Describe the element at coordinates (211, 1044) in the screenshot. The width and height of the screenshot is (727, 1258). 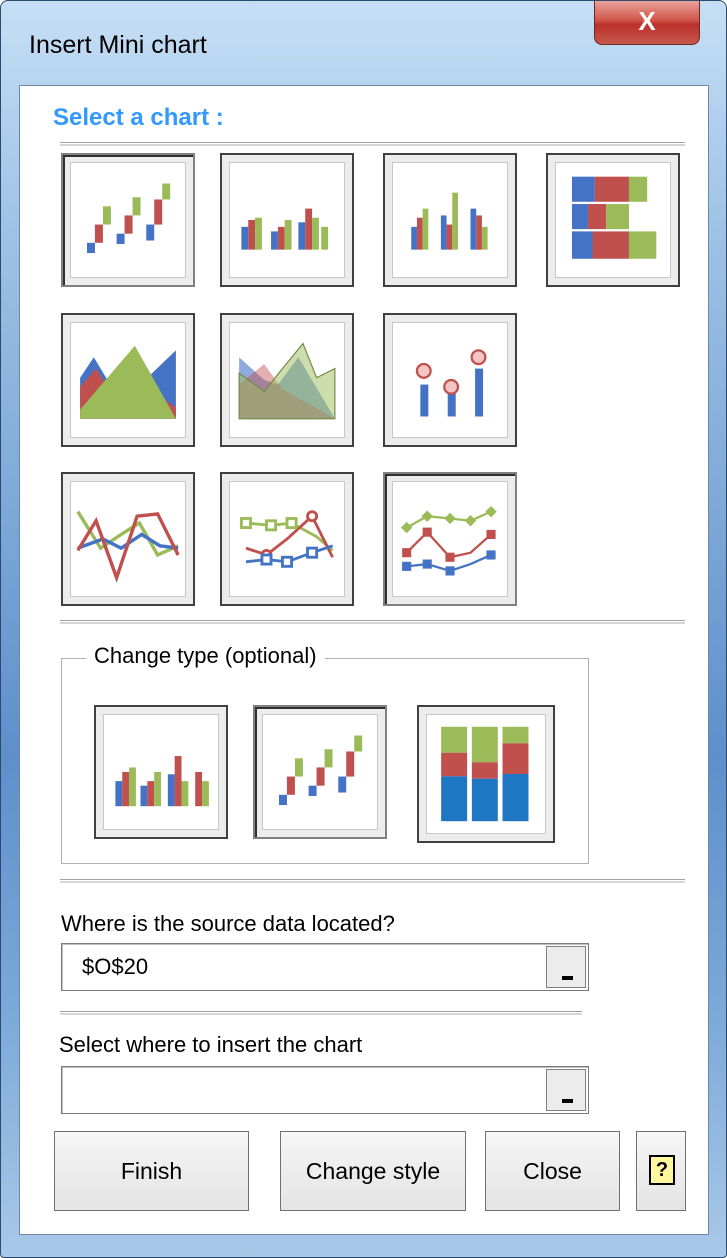
I see `insert-location-label: Select where to insert the chart` at that location.